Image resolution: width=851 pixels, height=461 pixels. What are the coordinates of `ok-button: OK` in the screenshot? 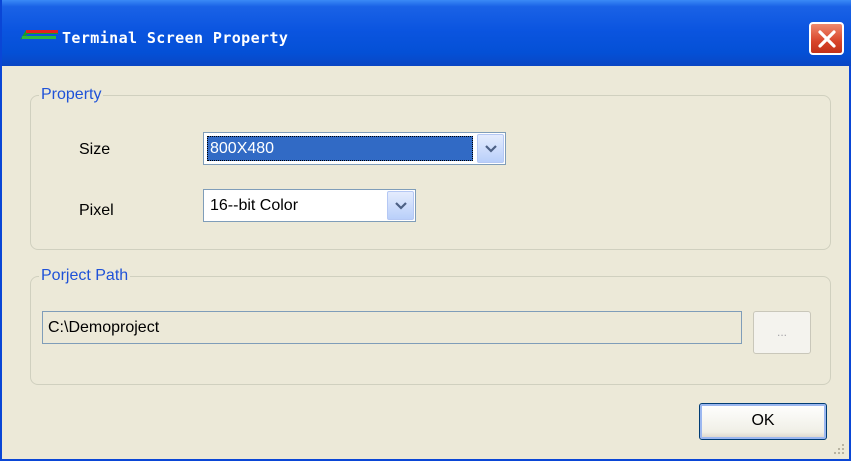 It's located at (763, 421).